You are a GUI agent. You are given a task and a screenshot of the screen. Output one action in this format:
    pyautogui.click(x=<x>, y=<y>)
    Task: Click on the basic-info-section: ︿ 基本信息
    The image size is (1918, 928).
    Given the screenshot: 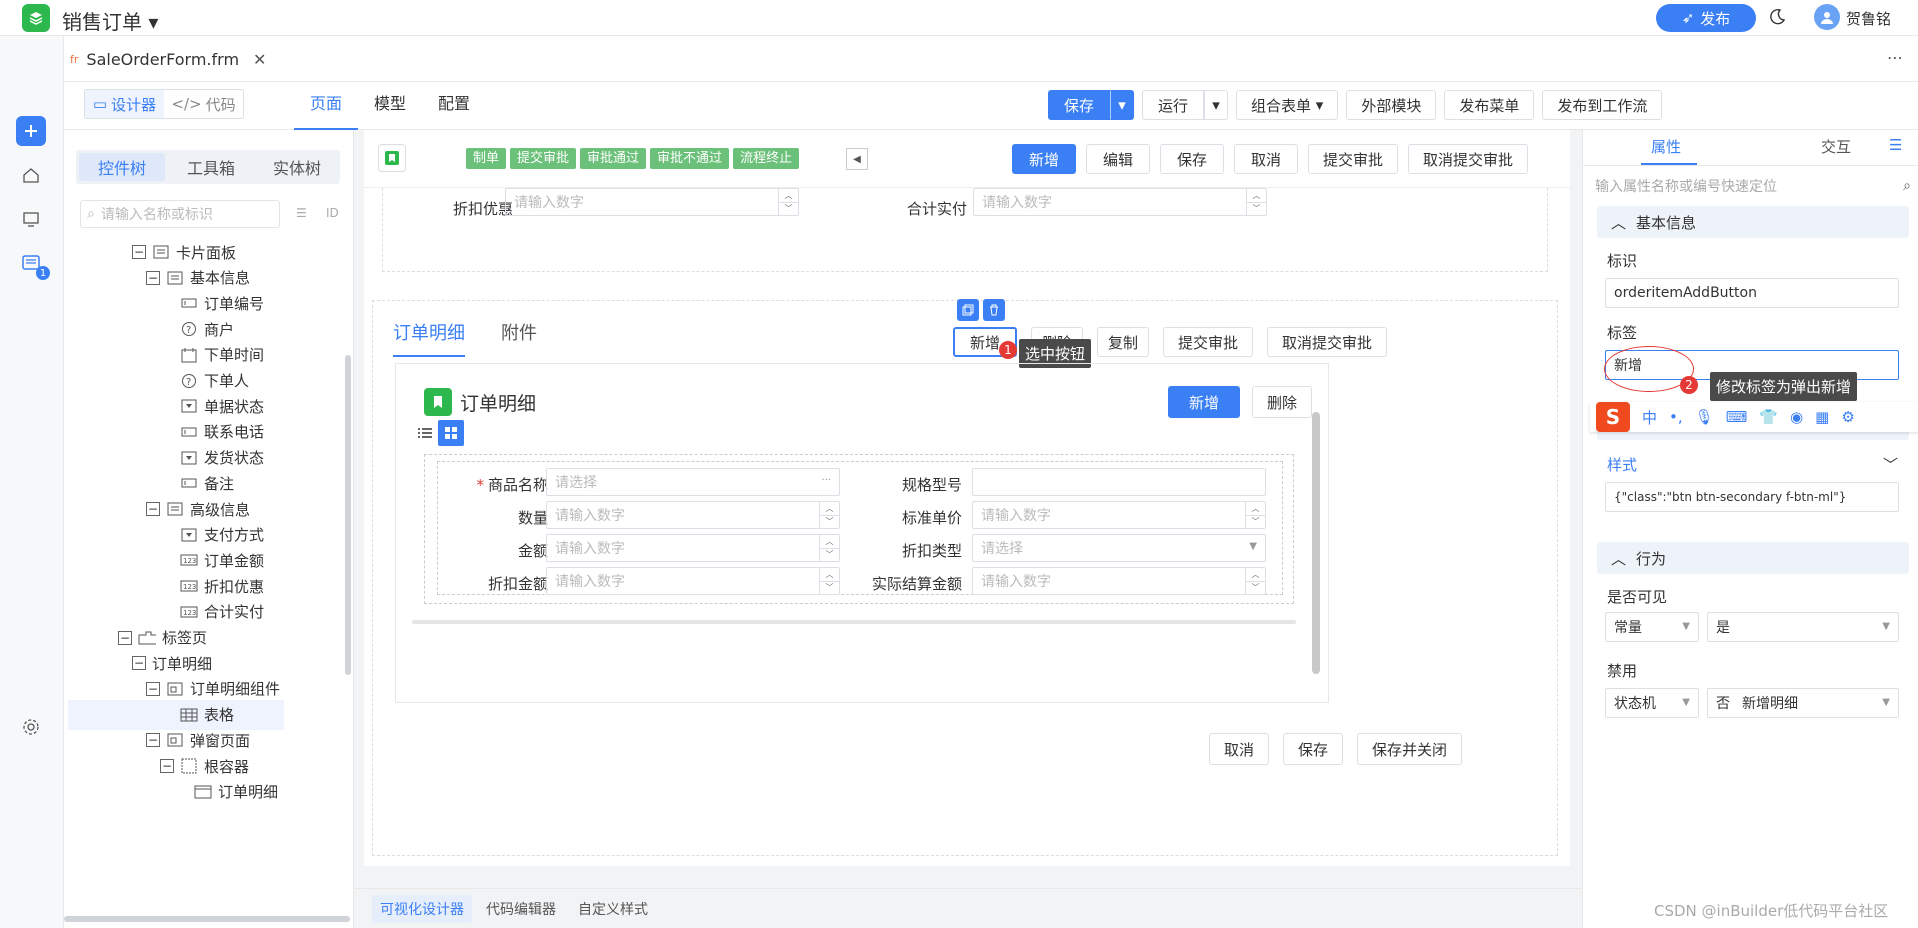 What is the action you would take?
    pyautogui.click(x=1753, y=222)
    